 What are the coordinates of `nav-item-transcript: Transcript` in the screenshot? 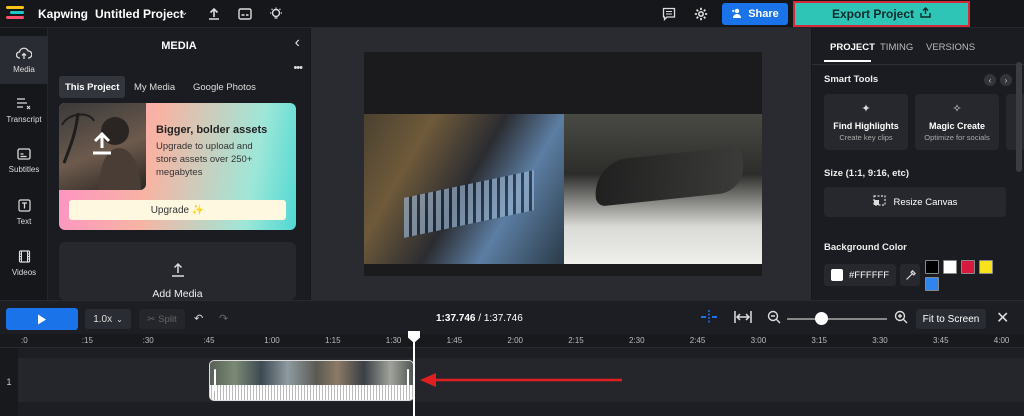 It's located at (24, 110).